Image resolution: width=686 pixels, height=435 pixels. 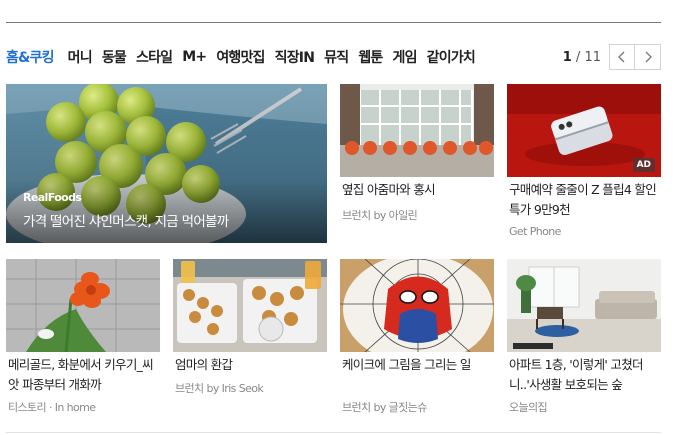 What do you see at coordinates (52, 197) in the screenshot?
I see `feature-brand: RealFoods` at bounding box center [52, 197].